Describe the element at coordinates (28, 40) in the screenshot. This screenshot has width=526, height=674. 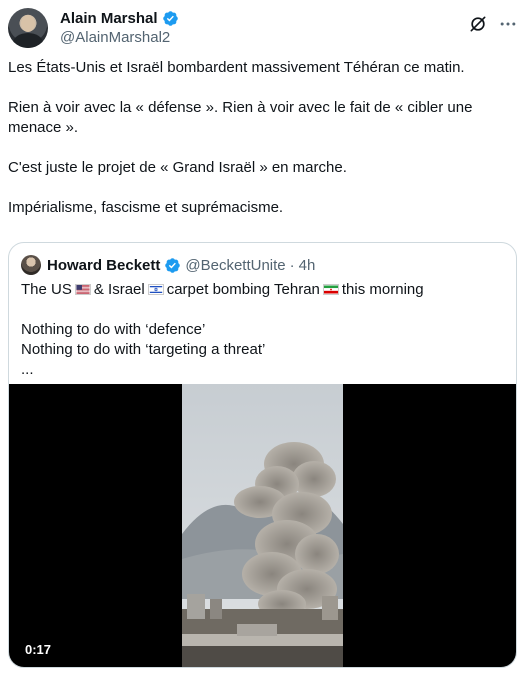
I see `avatar-shoulders` at that location.